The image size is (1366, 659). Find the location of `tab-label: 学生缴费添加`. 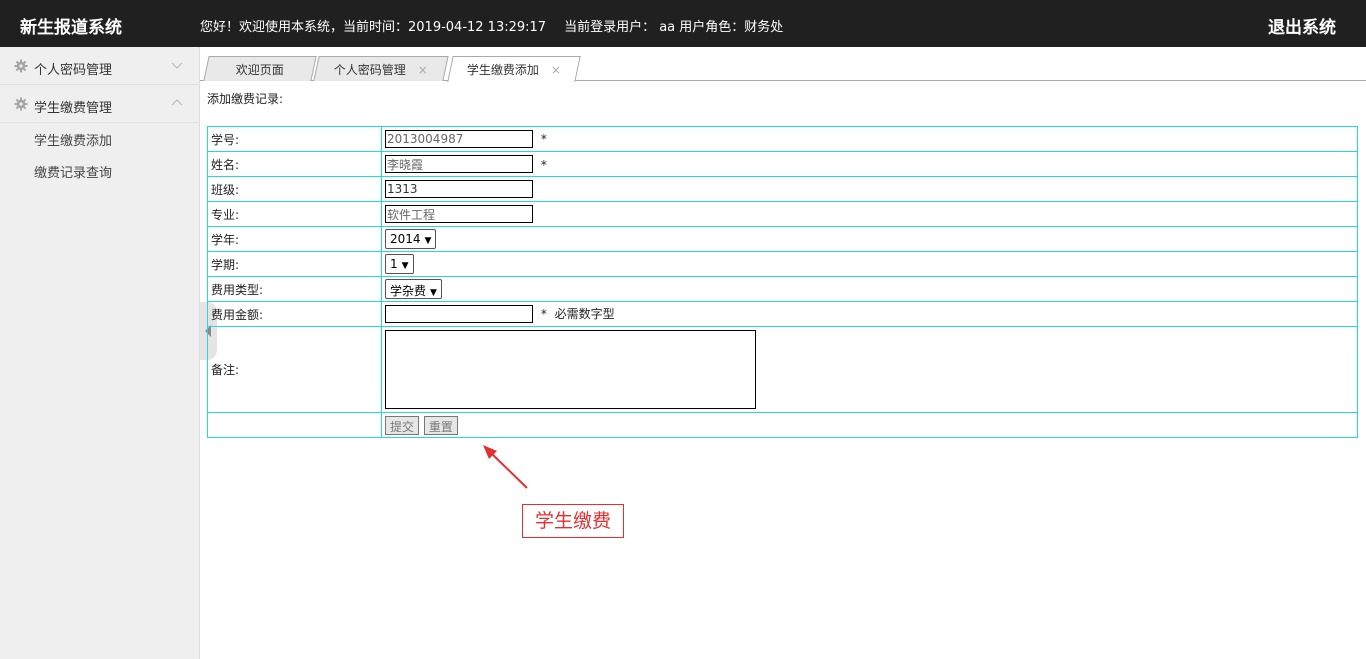

tab-label: 学生缴费添加 is located at coordinates (502, 70).